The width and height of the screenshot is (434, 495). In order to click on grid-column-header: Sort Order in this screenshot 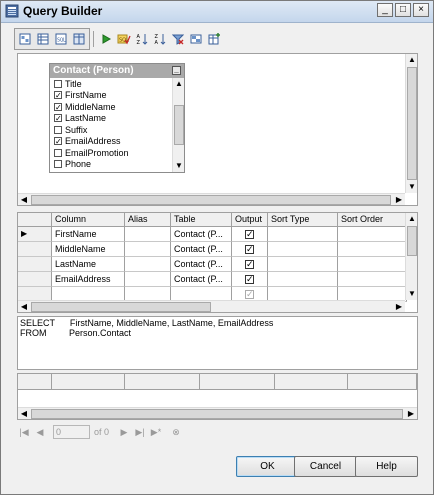, I will do `click(372, 220)`.